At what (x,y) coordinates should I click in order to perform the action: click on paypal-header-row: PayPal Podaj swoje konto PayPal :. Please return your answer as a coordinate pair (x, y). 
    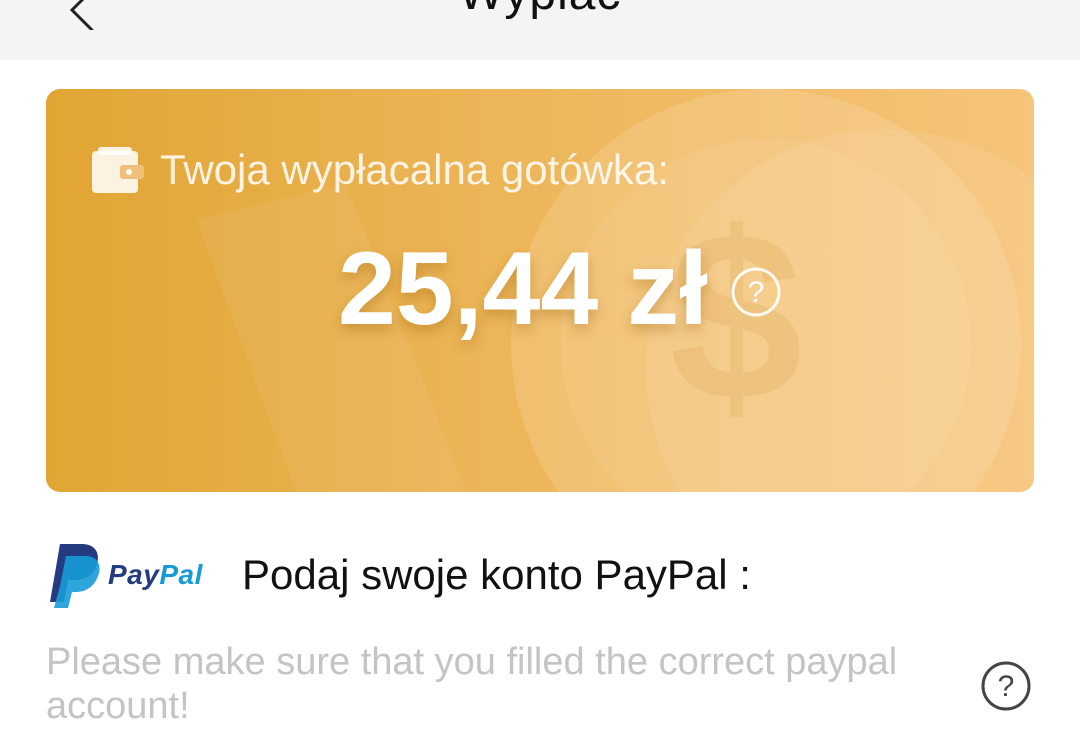
    Looking at the image, I should click on (398, 575).